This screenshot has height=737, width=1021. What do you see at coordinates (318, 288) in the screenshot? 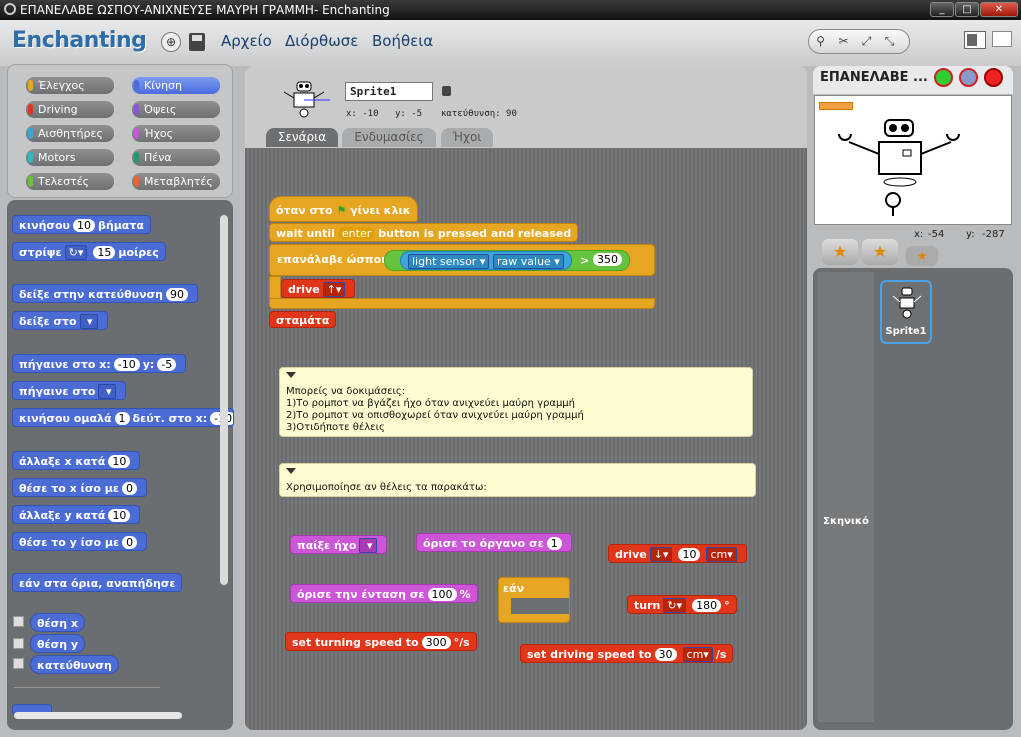
I see `block-drive: drive ↑▾` at bounding box center [318, 288].